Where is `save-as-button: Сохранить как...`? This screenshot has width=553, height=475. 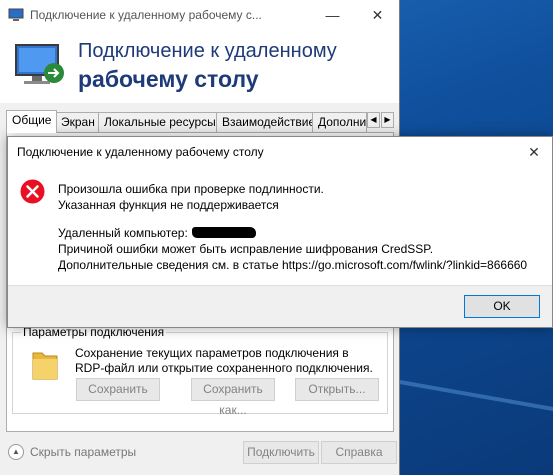
save-as-button: Сохранить как... is located at coordinates (233, 397).